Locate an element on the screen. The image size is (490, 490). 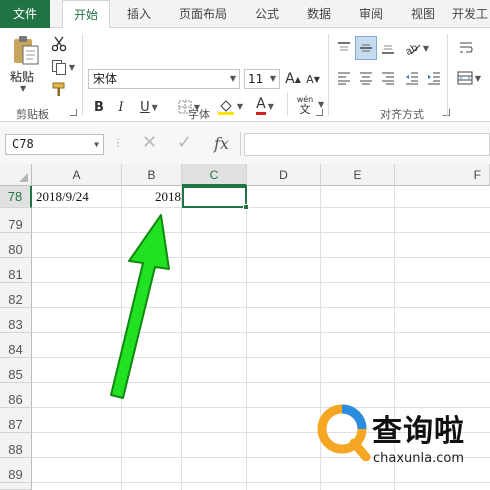
watermark-url: chaxunla.com is located at coordinates (418, 458).